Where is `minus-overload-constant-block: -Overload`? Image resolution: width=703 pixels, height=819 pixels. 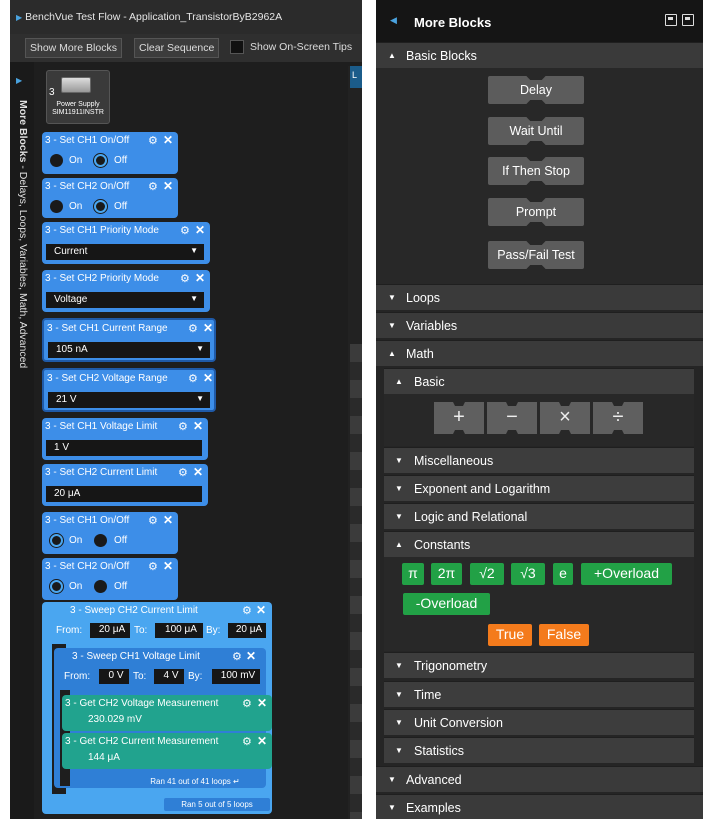
minus-overload-constant-block: -Overload is located at coordinates (446, 604).